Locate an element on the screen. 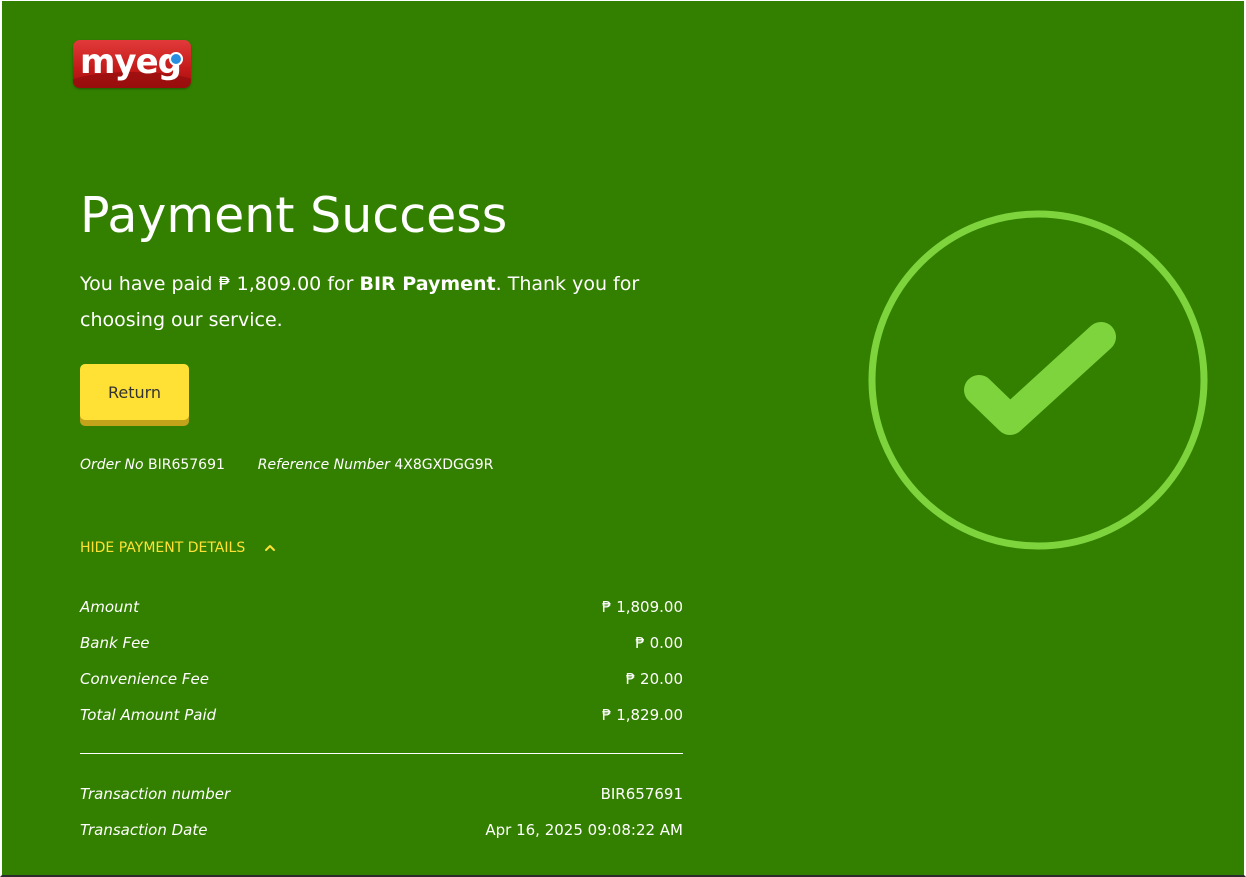  hide-payment-details-toggle: HIDE PAYMENT DETAILS is located at coordinates (178, 548).